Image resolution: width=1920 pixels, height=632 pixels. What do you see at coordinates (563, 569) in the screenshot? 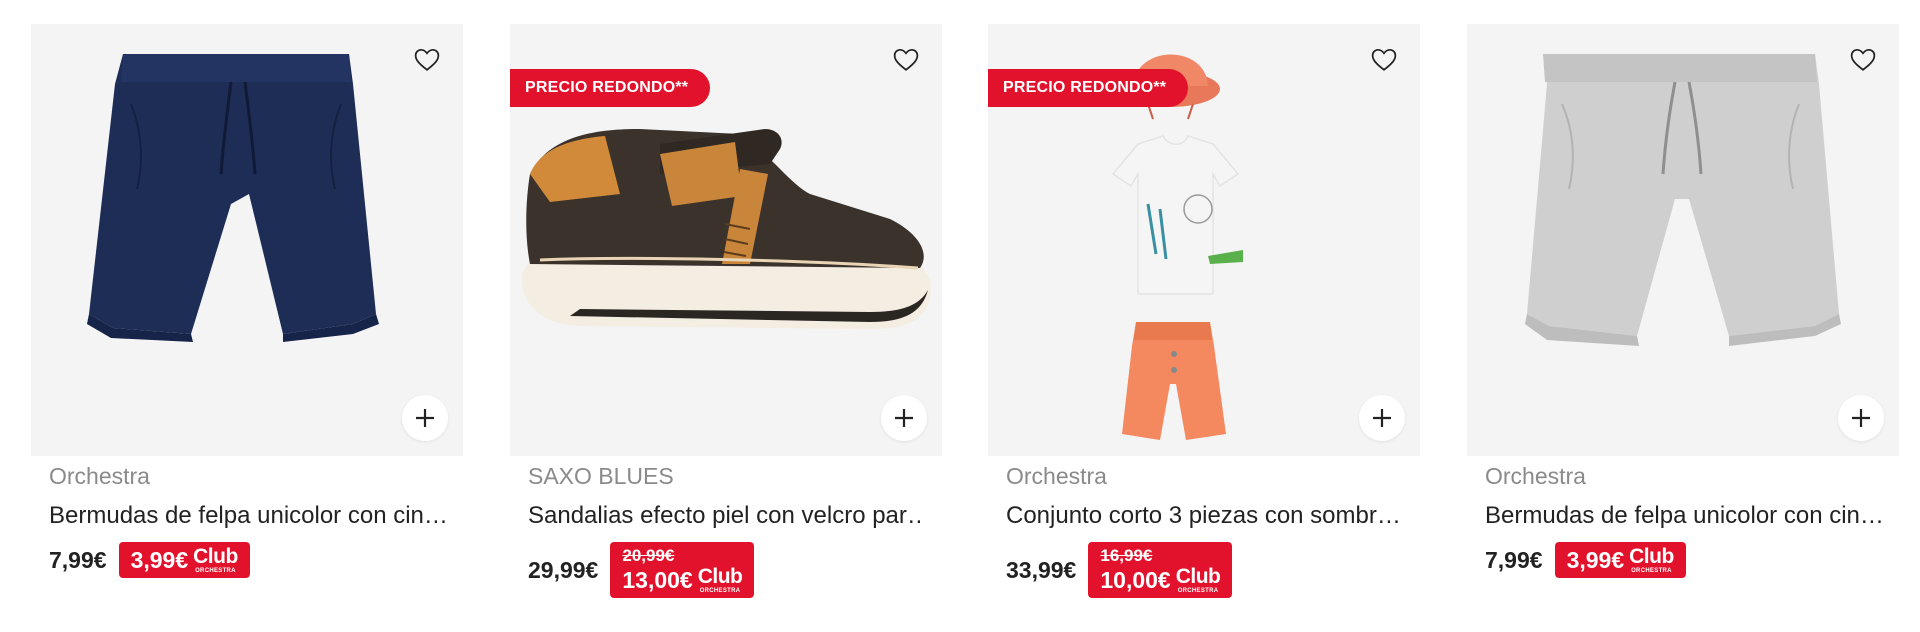
I see `regular-price: 29,99€` at bounding box center [563, 569].